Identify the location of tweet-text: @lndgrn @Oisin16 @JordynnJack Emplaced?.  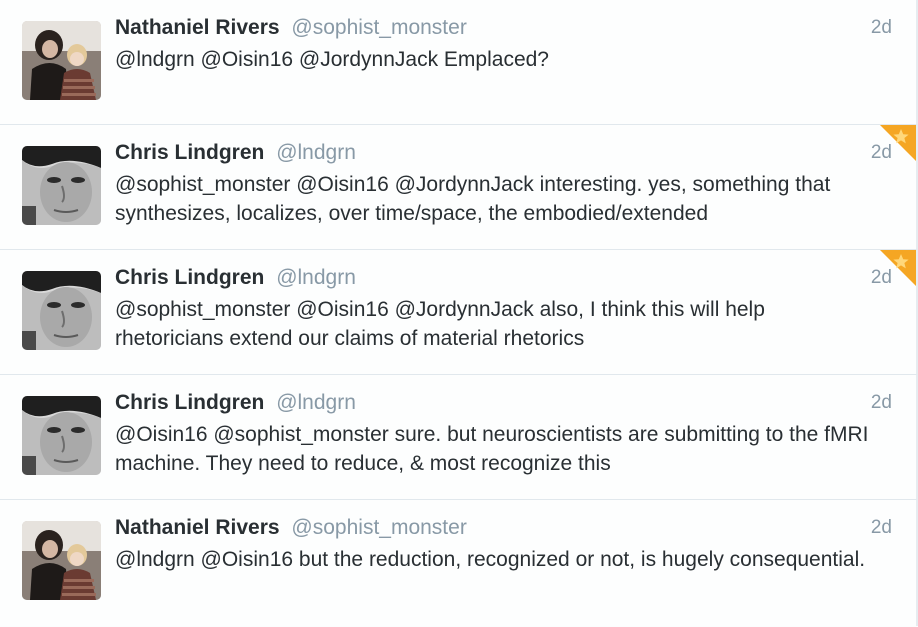
(332, 59).